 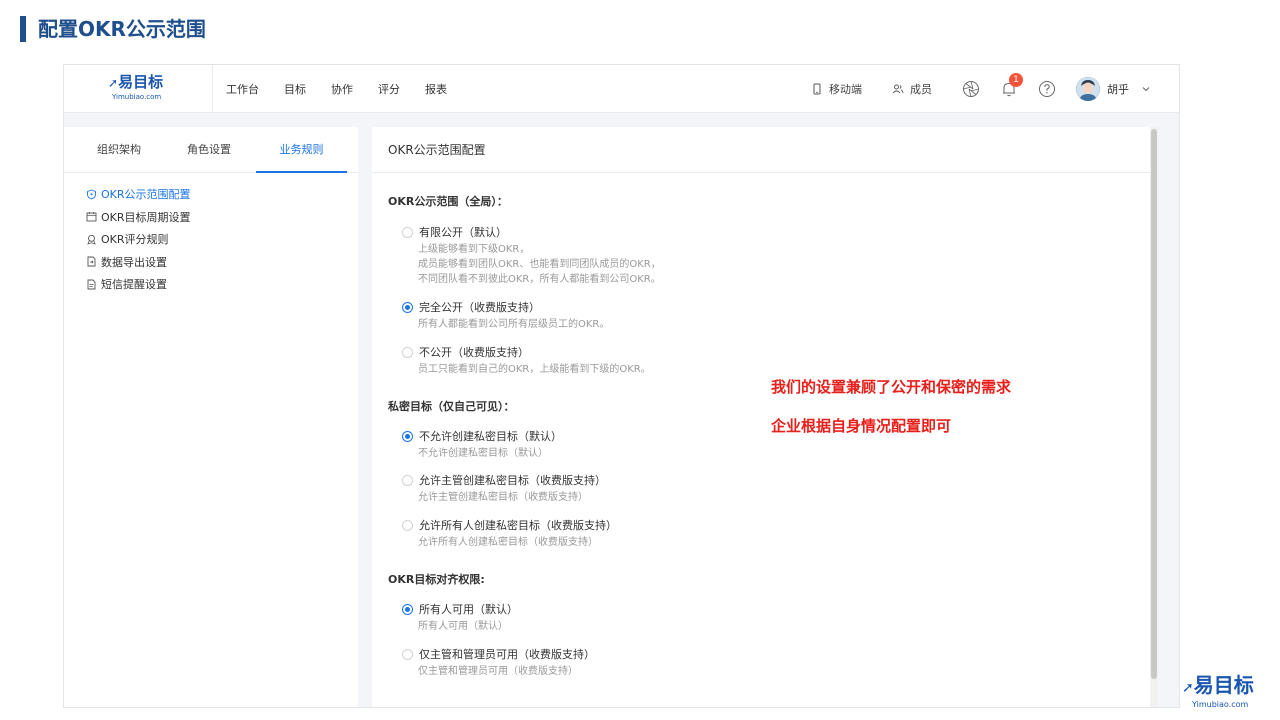 What do you see at coordinates (817, 89) in the screenshot?
I see `mobile-phone-icon` at bounding box center [817, 89].